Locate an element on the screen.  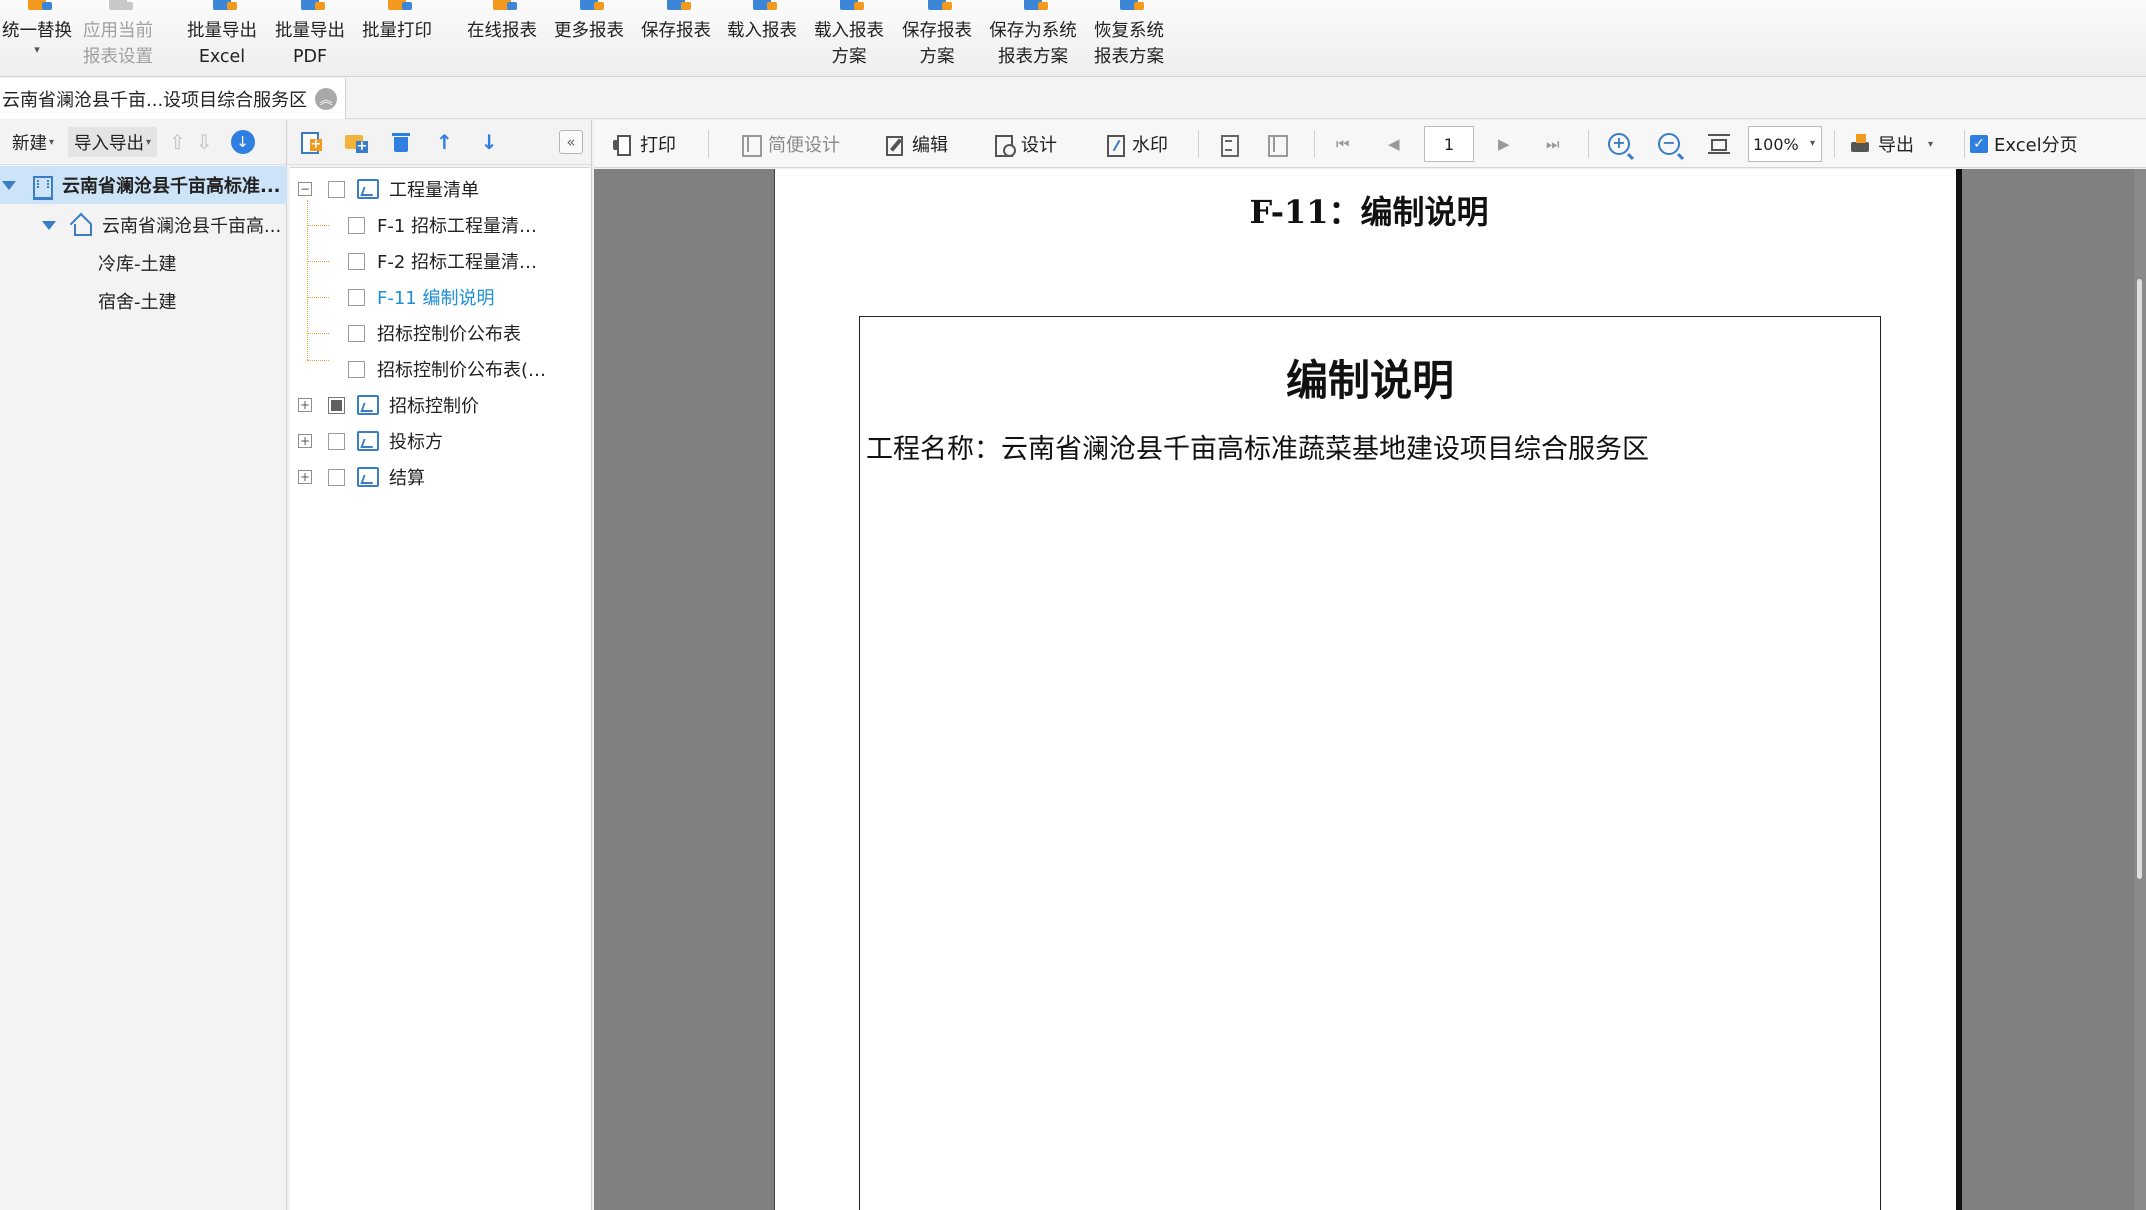
load-scheme-icon is located at coordinates (849, 9).